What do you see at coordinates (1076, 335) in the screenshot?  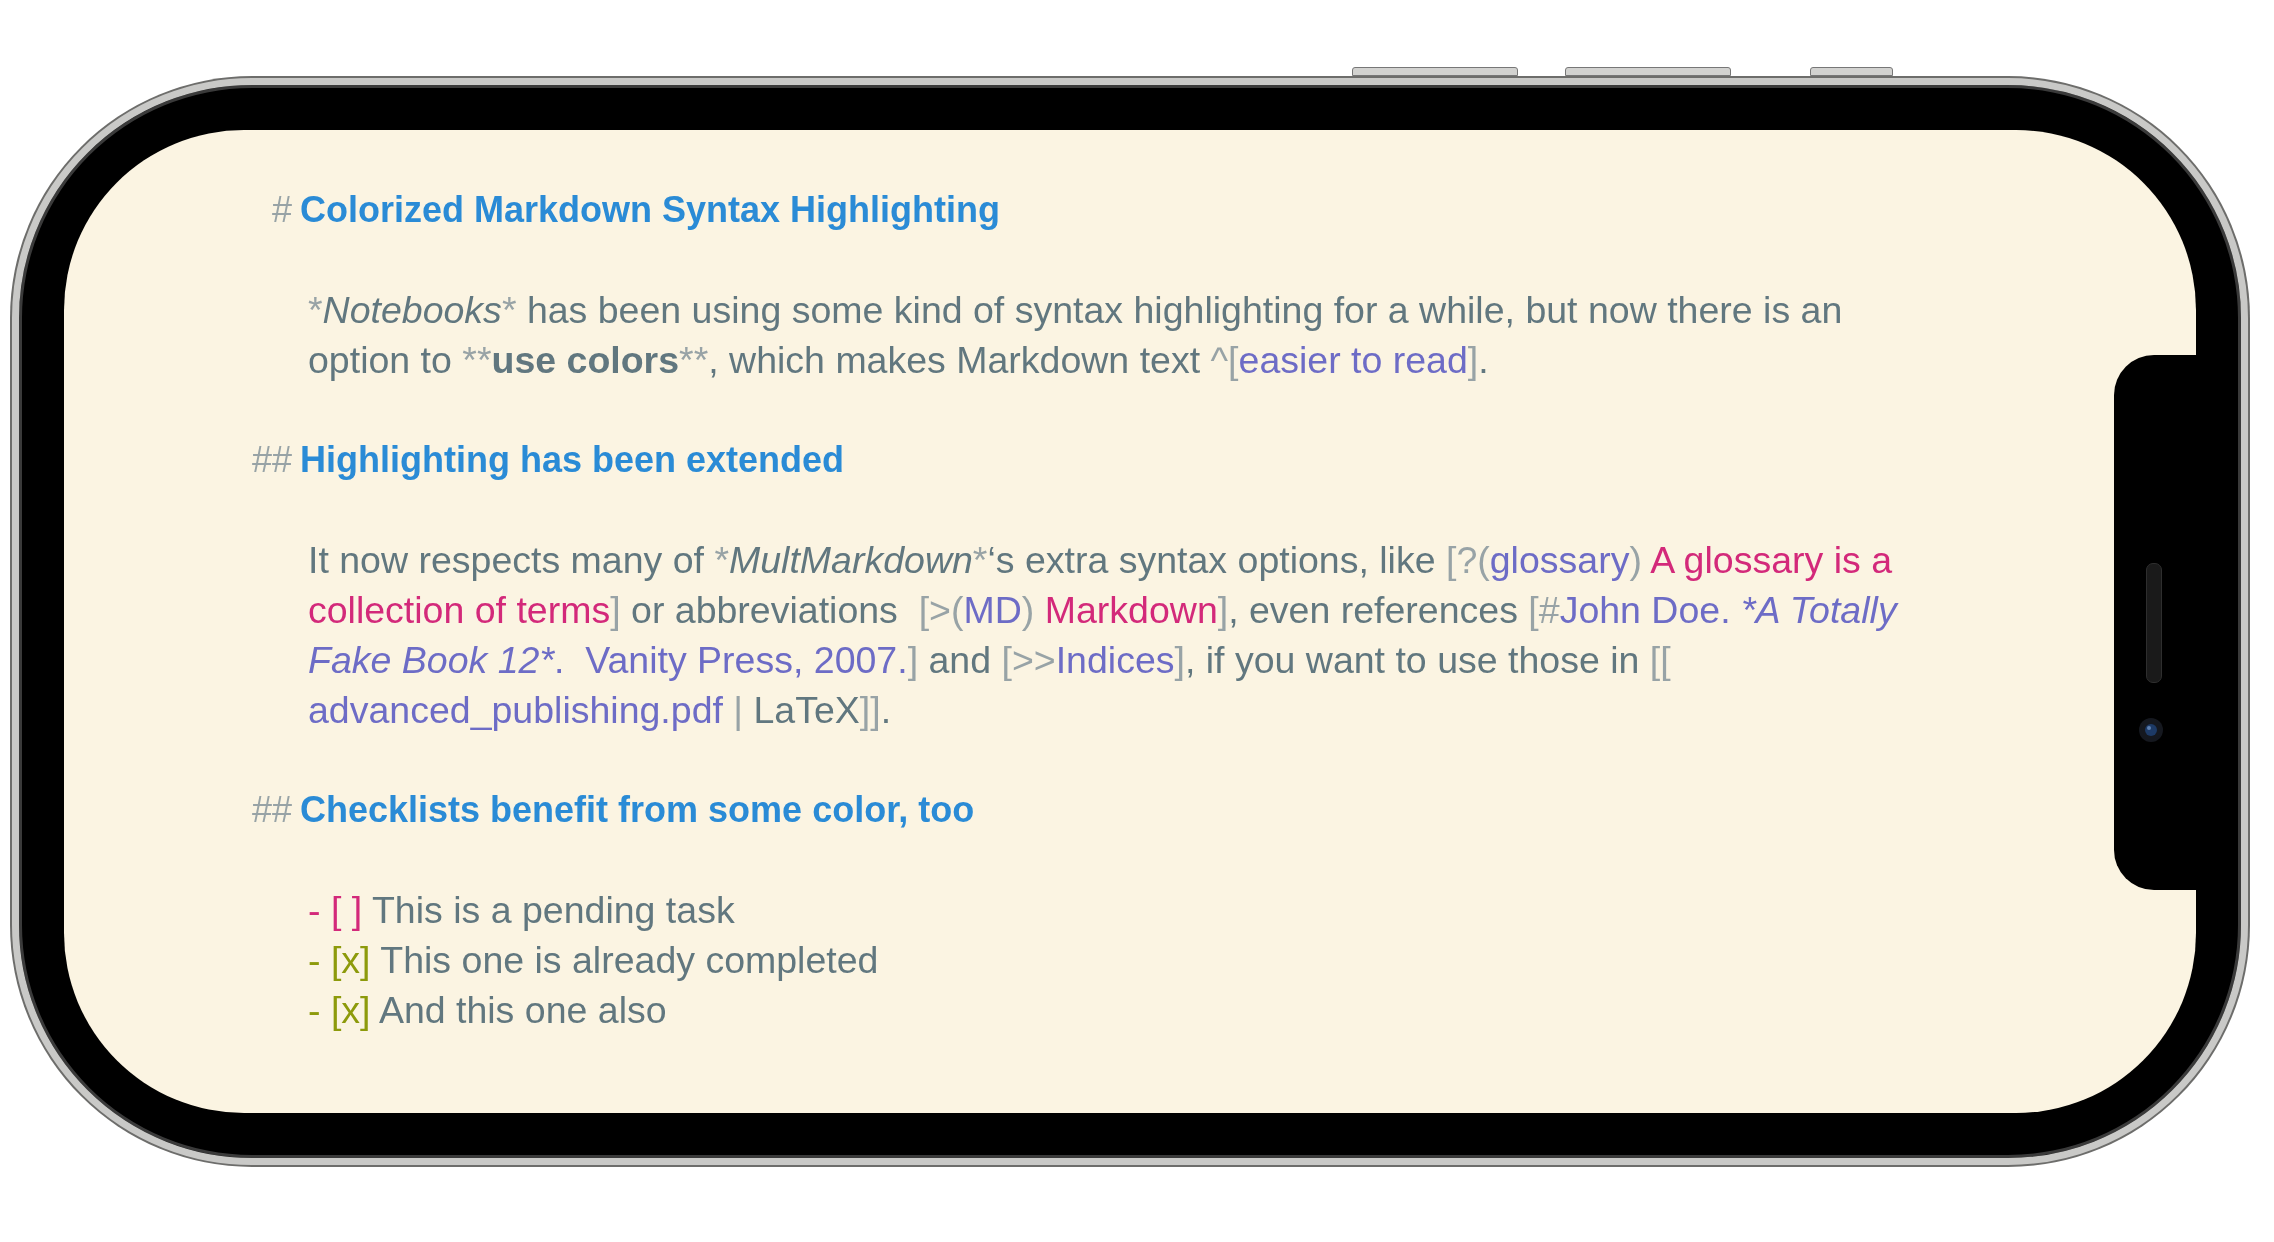 I see `paragraph: *Notebooks* has been using some kind of syntax highlighting for a while, but now there is an option to **use colors**, which makes Markdown text ^[easier to read].` at bounding box center [1076, 335].